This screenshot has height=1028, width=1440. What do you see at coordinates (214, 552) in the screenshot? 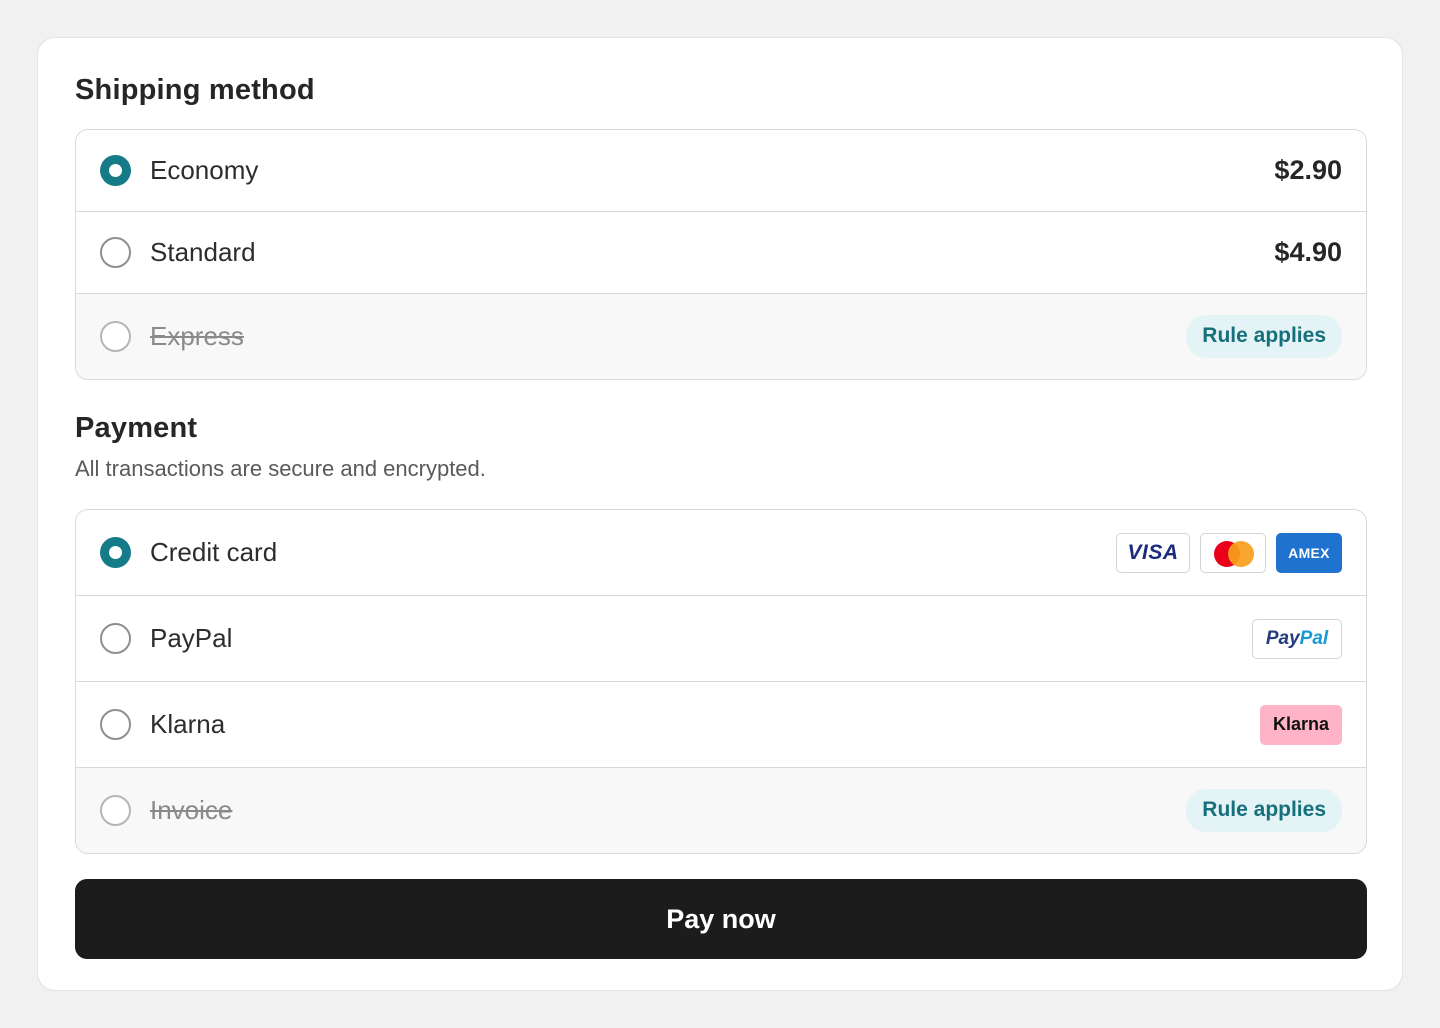
I see `payment-option-label: Credit card` at bounding box center [214, 552].